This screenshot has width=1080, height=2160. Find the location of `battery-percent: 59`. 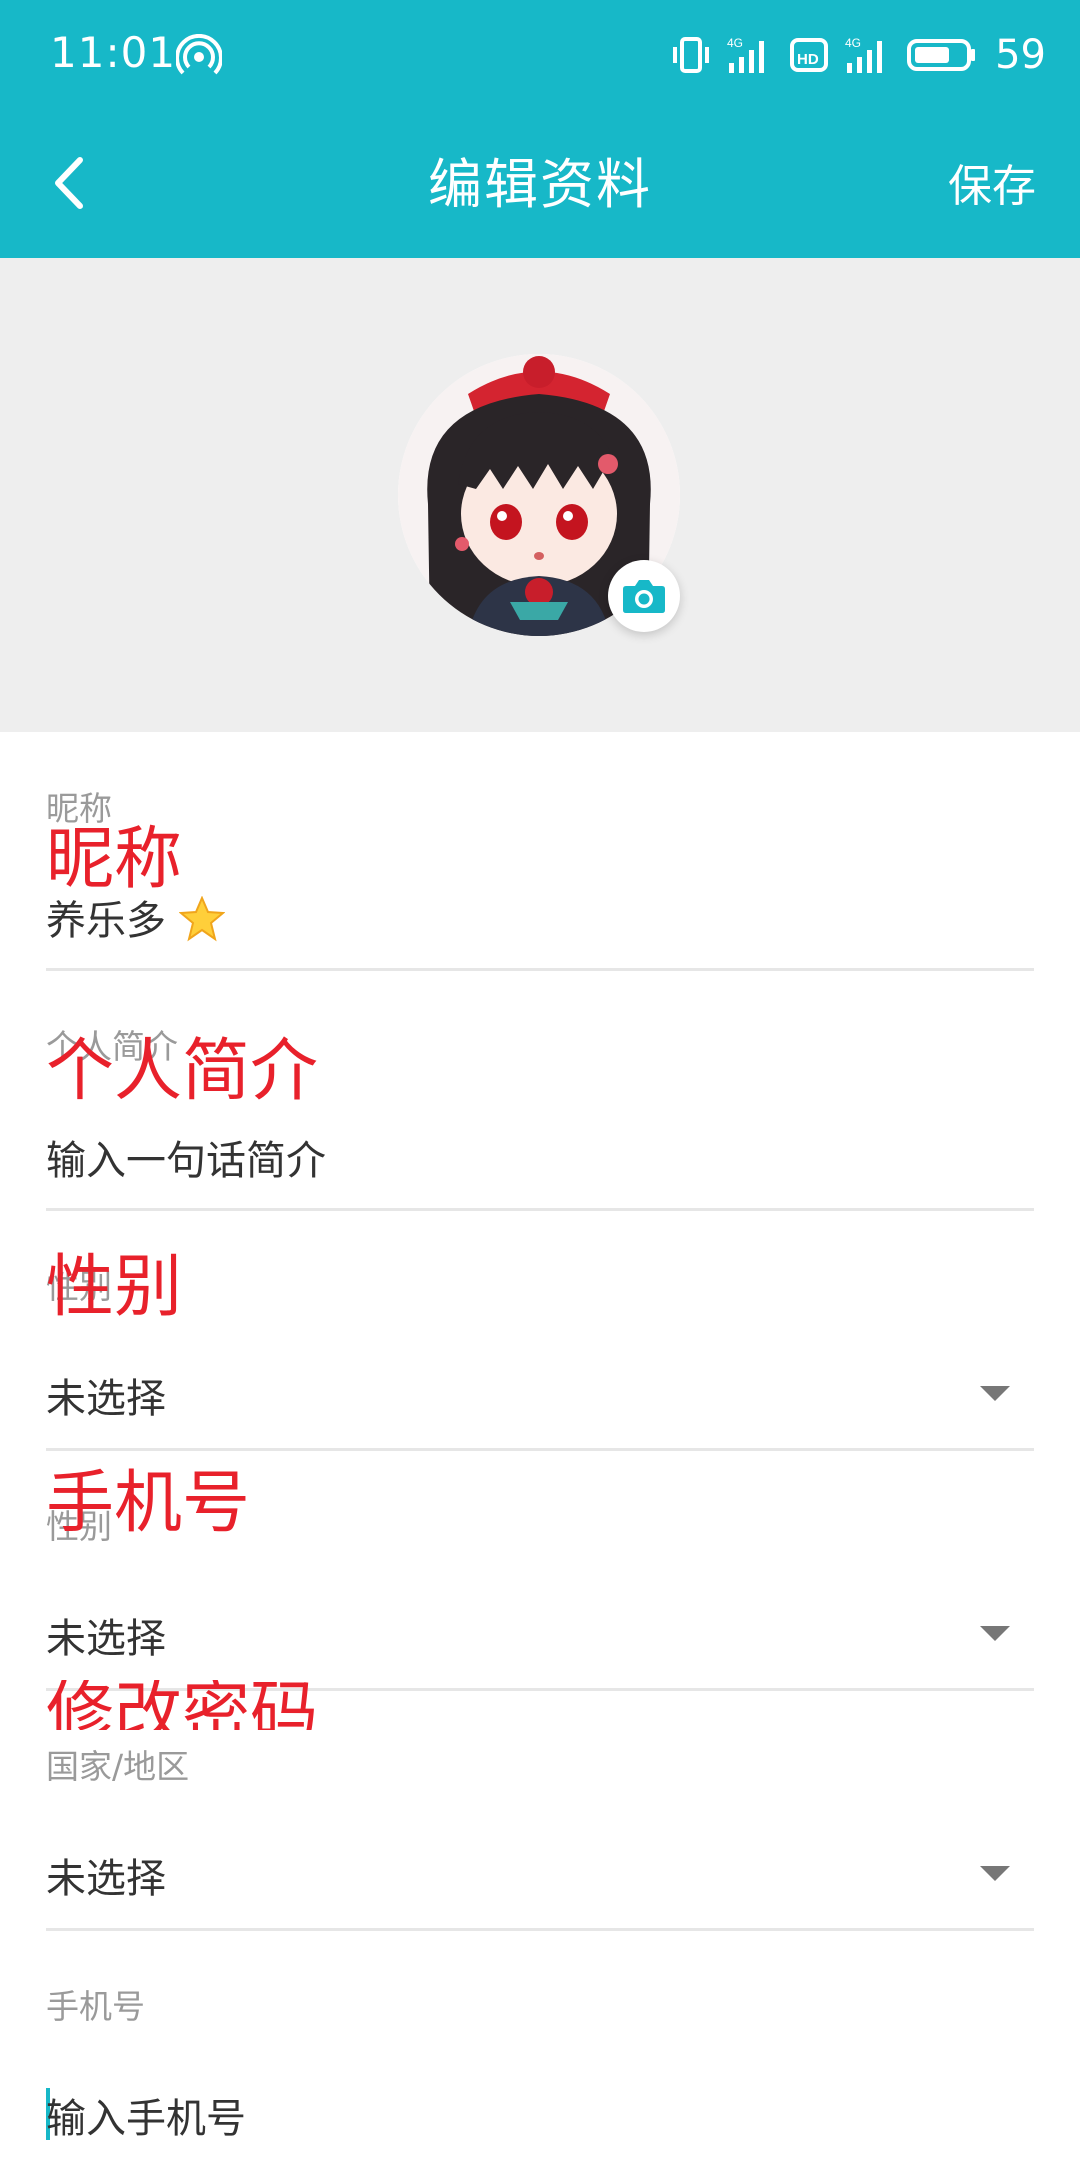

battery-percent: 59 is located at coordinates (1020, 55).